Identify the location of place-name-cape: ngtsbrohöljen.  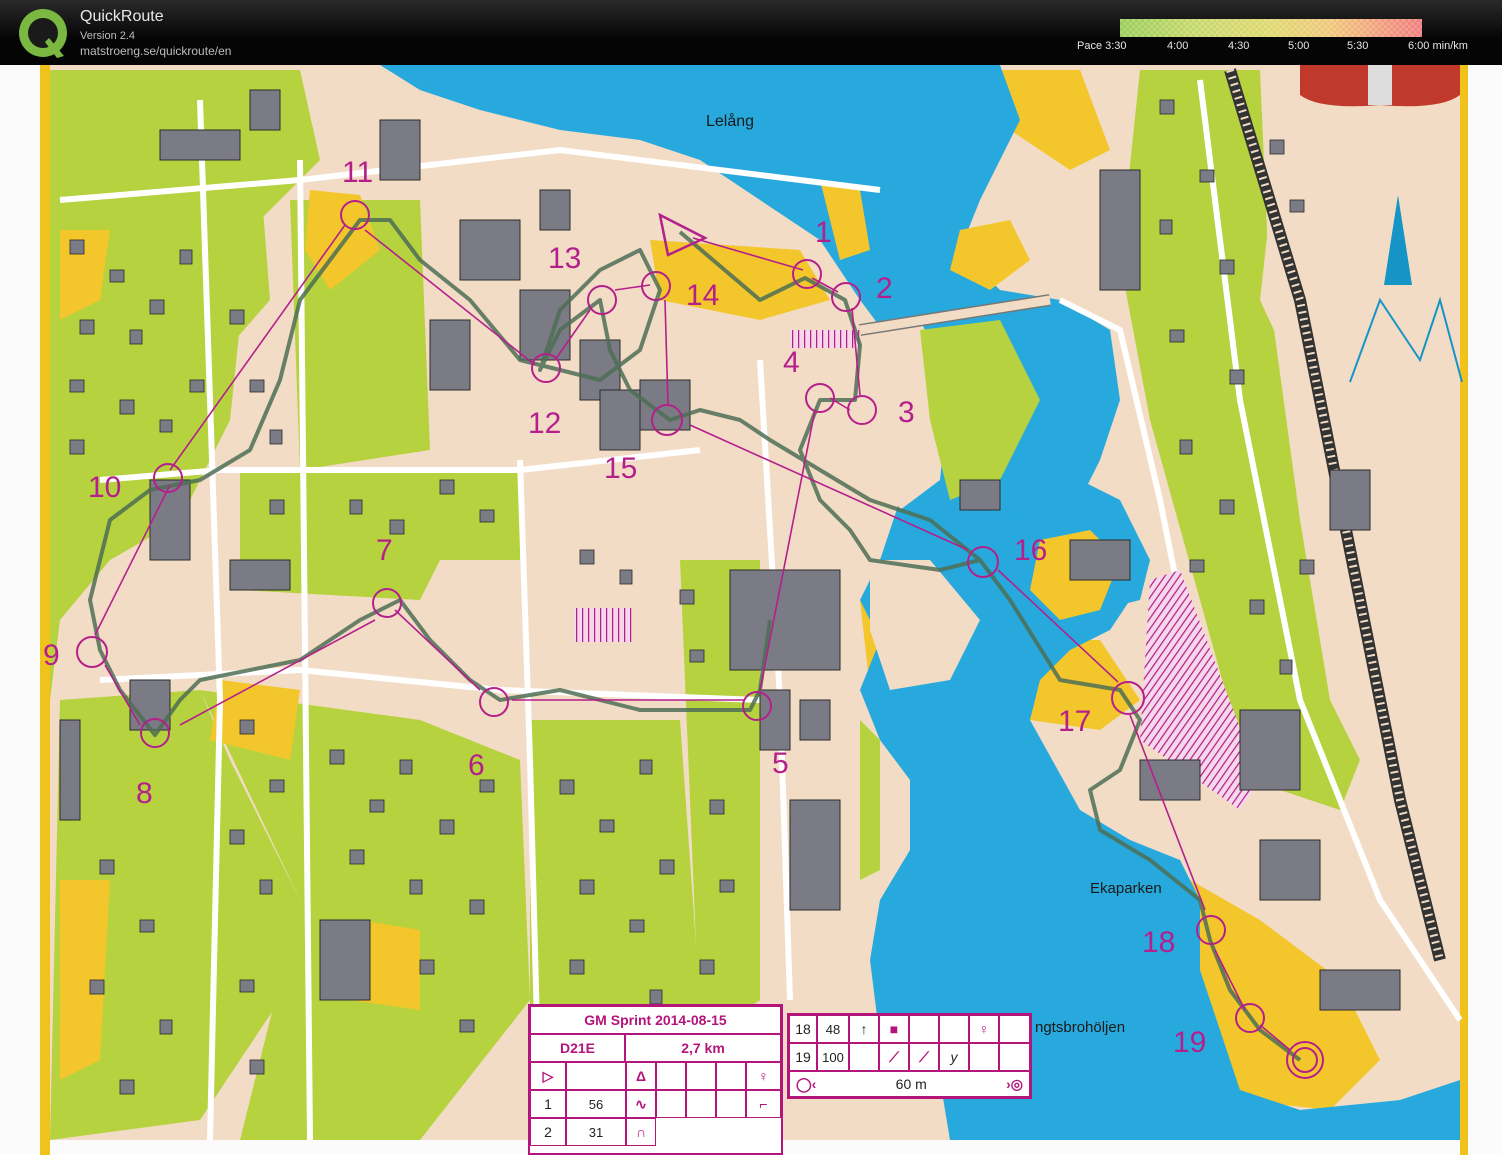
(1080, 1027).